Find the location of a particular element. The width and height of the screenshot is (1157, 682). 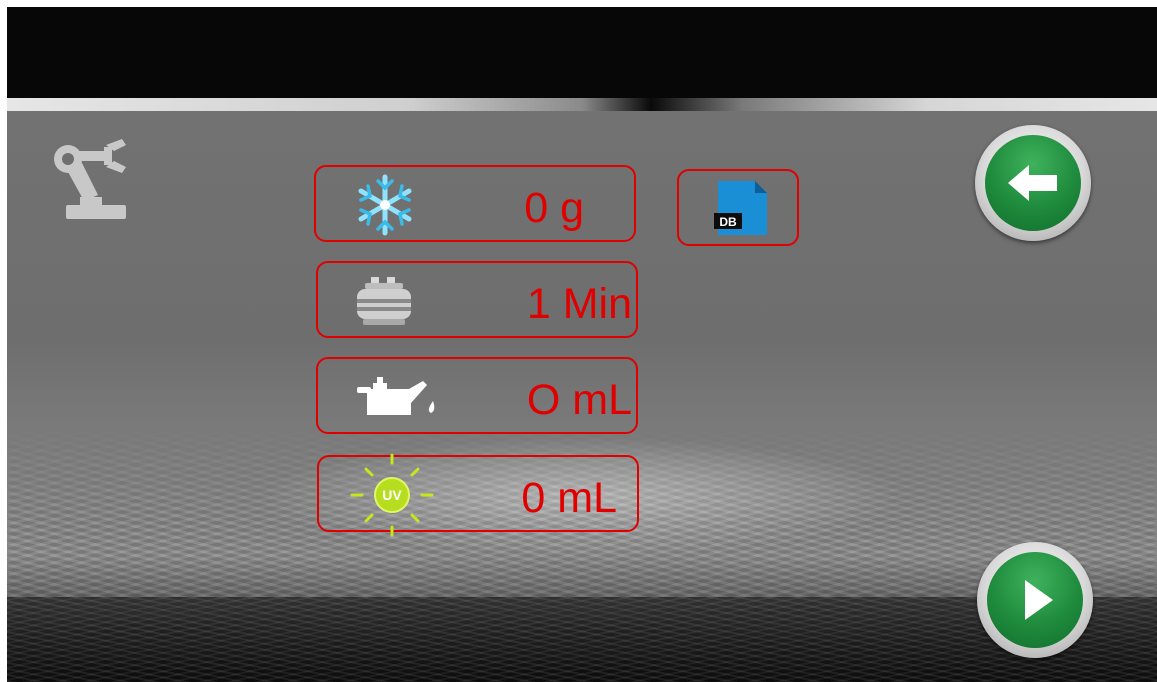

top-divider is located at coordinates (582, 104).